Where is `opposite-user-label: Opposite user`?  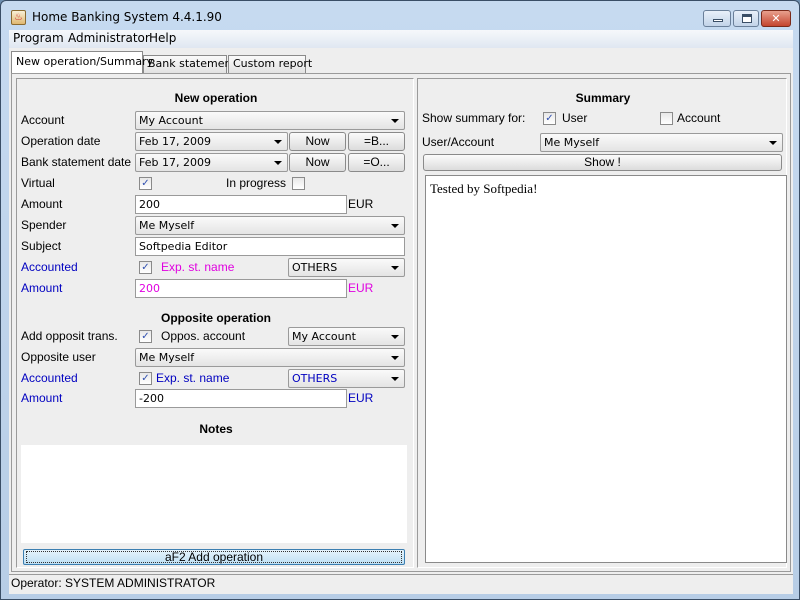 opposite-user-label: Opposite user is located at coordinates (58, 357).